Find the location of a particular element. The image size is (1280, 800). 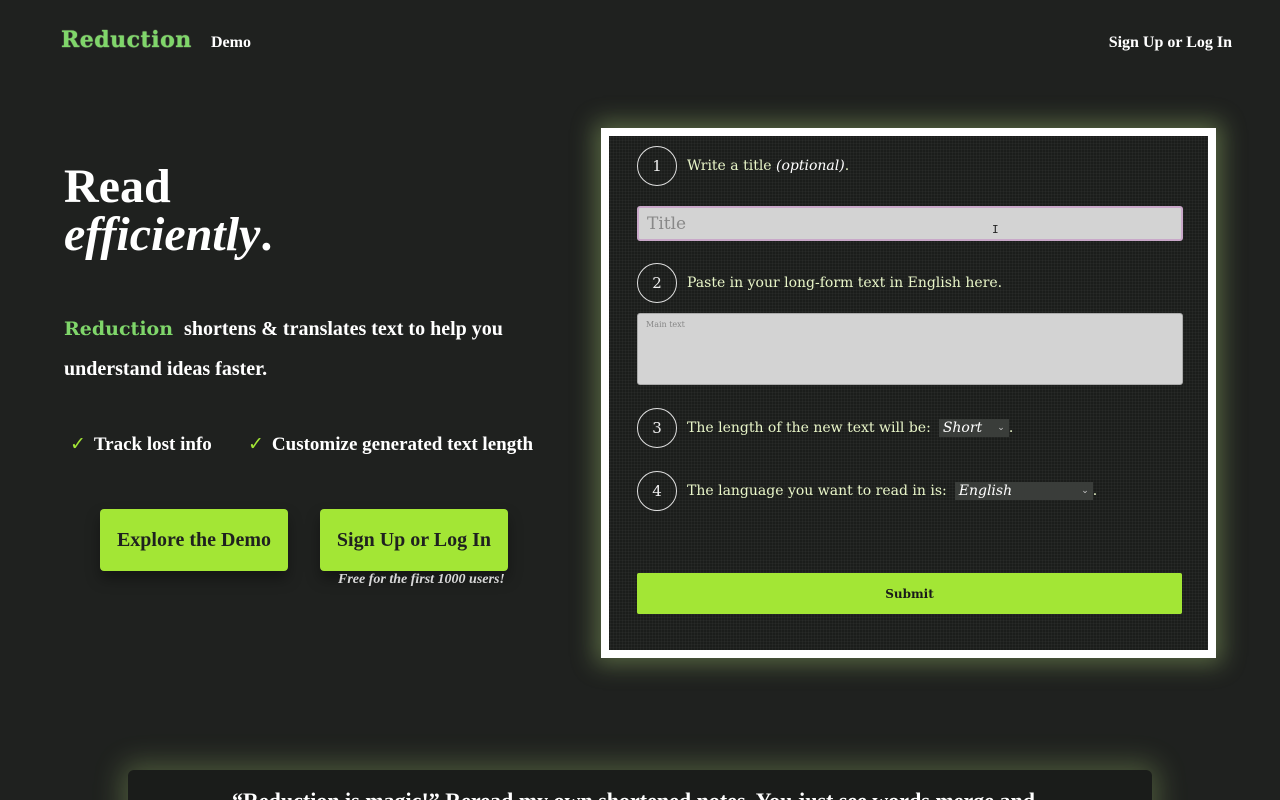

length-select: Short ⌄ is located at coordinates (973, 428).